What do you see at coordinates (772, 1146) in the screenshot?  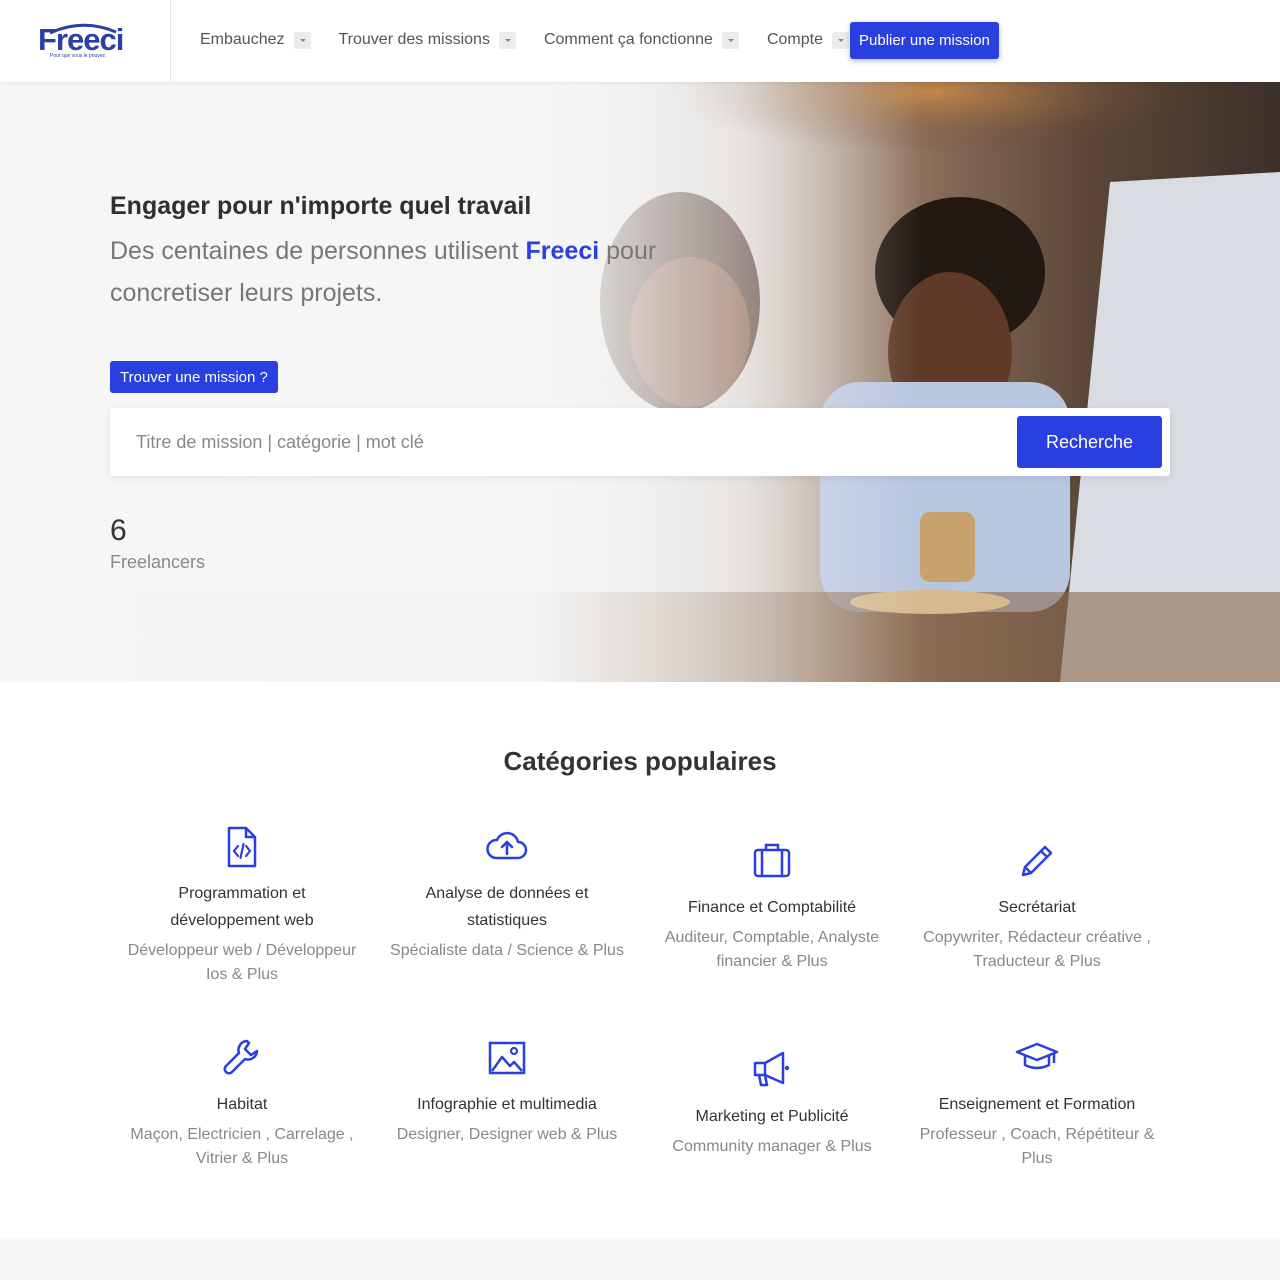 I see `category-description: Community manager & Plus` at bounding box center [772, 1146].